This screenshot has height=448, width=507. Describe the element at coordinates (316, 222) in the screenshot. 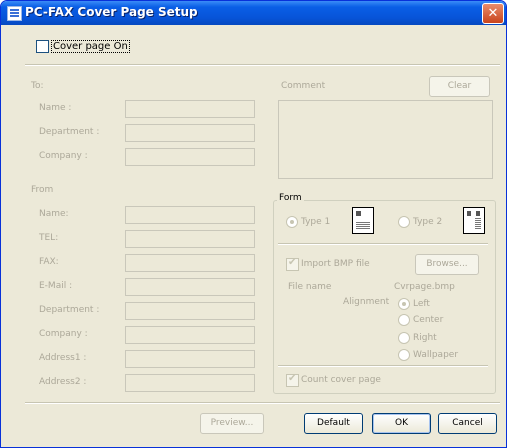

I see `type1-label: Type 1` at that location.